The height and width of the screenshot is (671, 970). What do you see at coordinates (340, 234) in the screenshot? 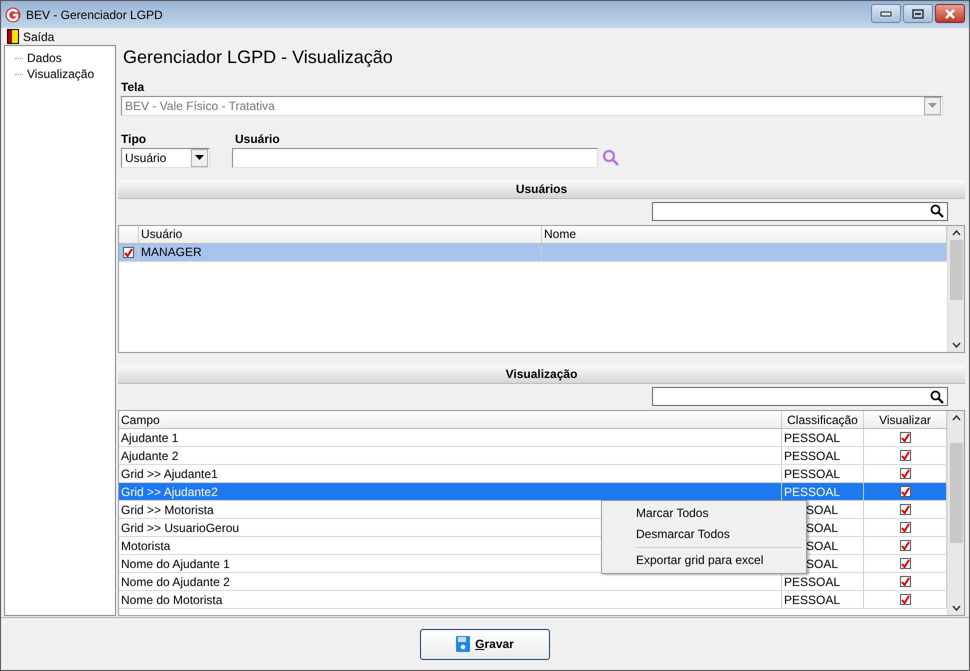
I see `column-header: Usuário` at bounding box center [340, 234].